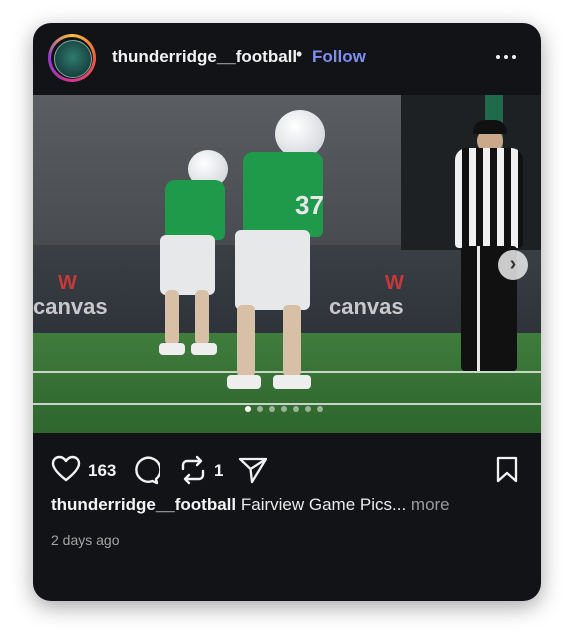 The width and height of the screenshot is (574, 643). I want to click on heart-icon, so click(66, 469).